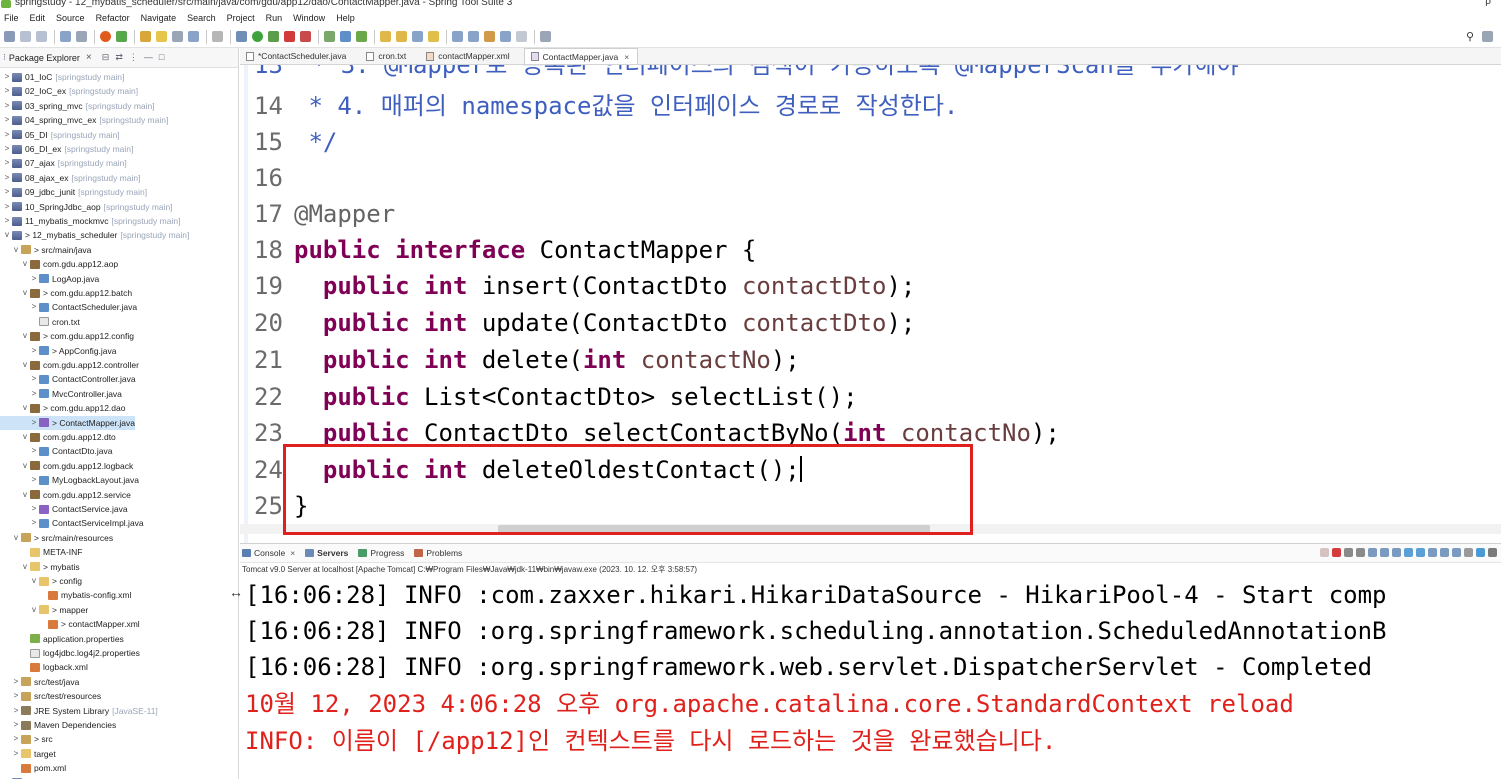 The width and height of the screenshot is (1501, 779). I want to click on tree-item: v > mapper, so click(44, 610).